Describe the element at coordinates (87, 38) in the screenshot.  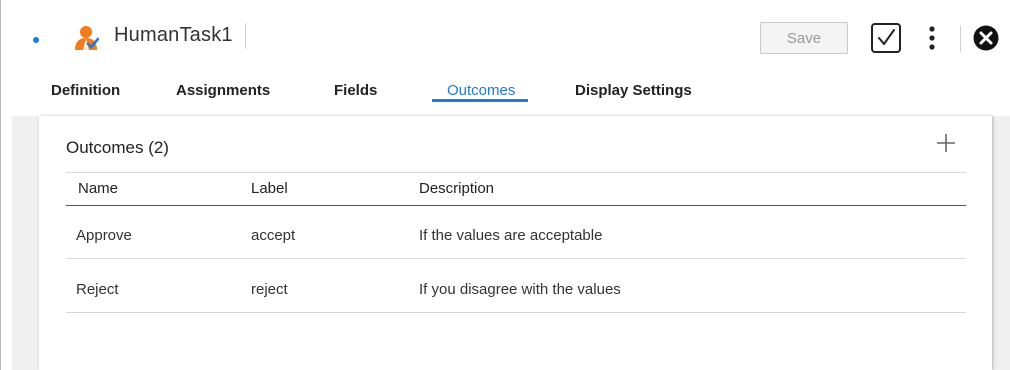
I see `human-task-icon` at that location.